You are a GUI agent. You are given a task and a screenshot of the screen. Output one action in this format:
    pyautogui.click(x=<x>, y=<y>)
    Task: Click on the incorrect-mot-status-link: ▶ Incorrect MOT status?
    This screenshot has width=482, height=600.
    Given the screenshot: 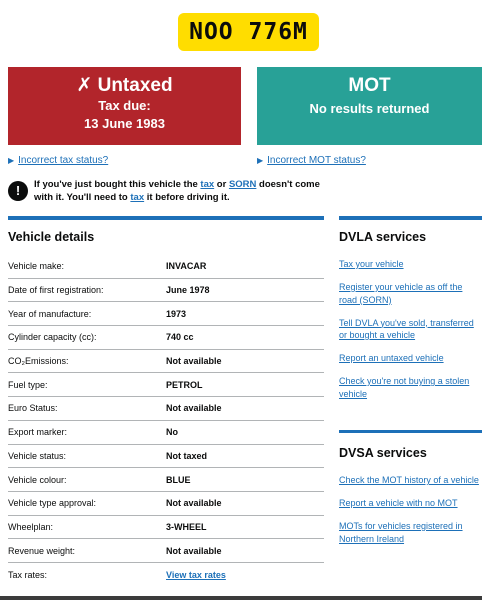 What is the action you would take?
    pyautogui.click(x=311, y=160)
    